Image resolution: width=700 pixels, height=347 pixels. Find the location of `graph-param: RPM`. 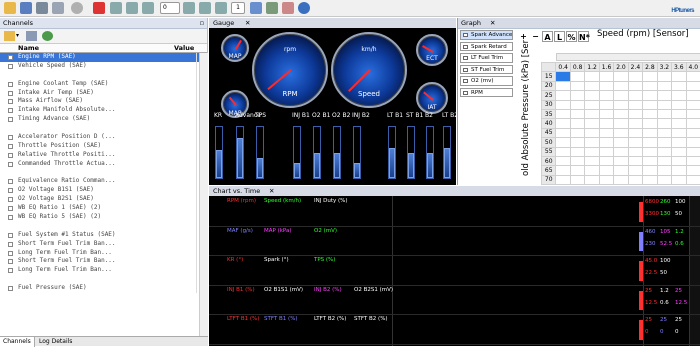

graph-param: RPM is located at coordinates (486, 92).